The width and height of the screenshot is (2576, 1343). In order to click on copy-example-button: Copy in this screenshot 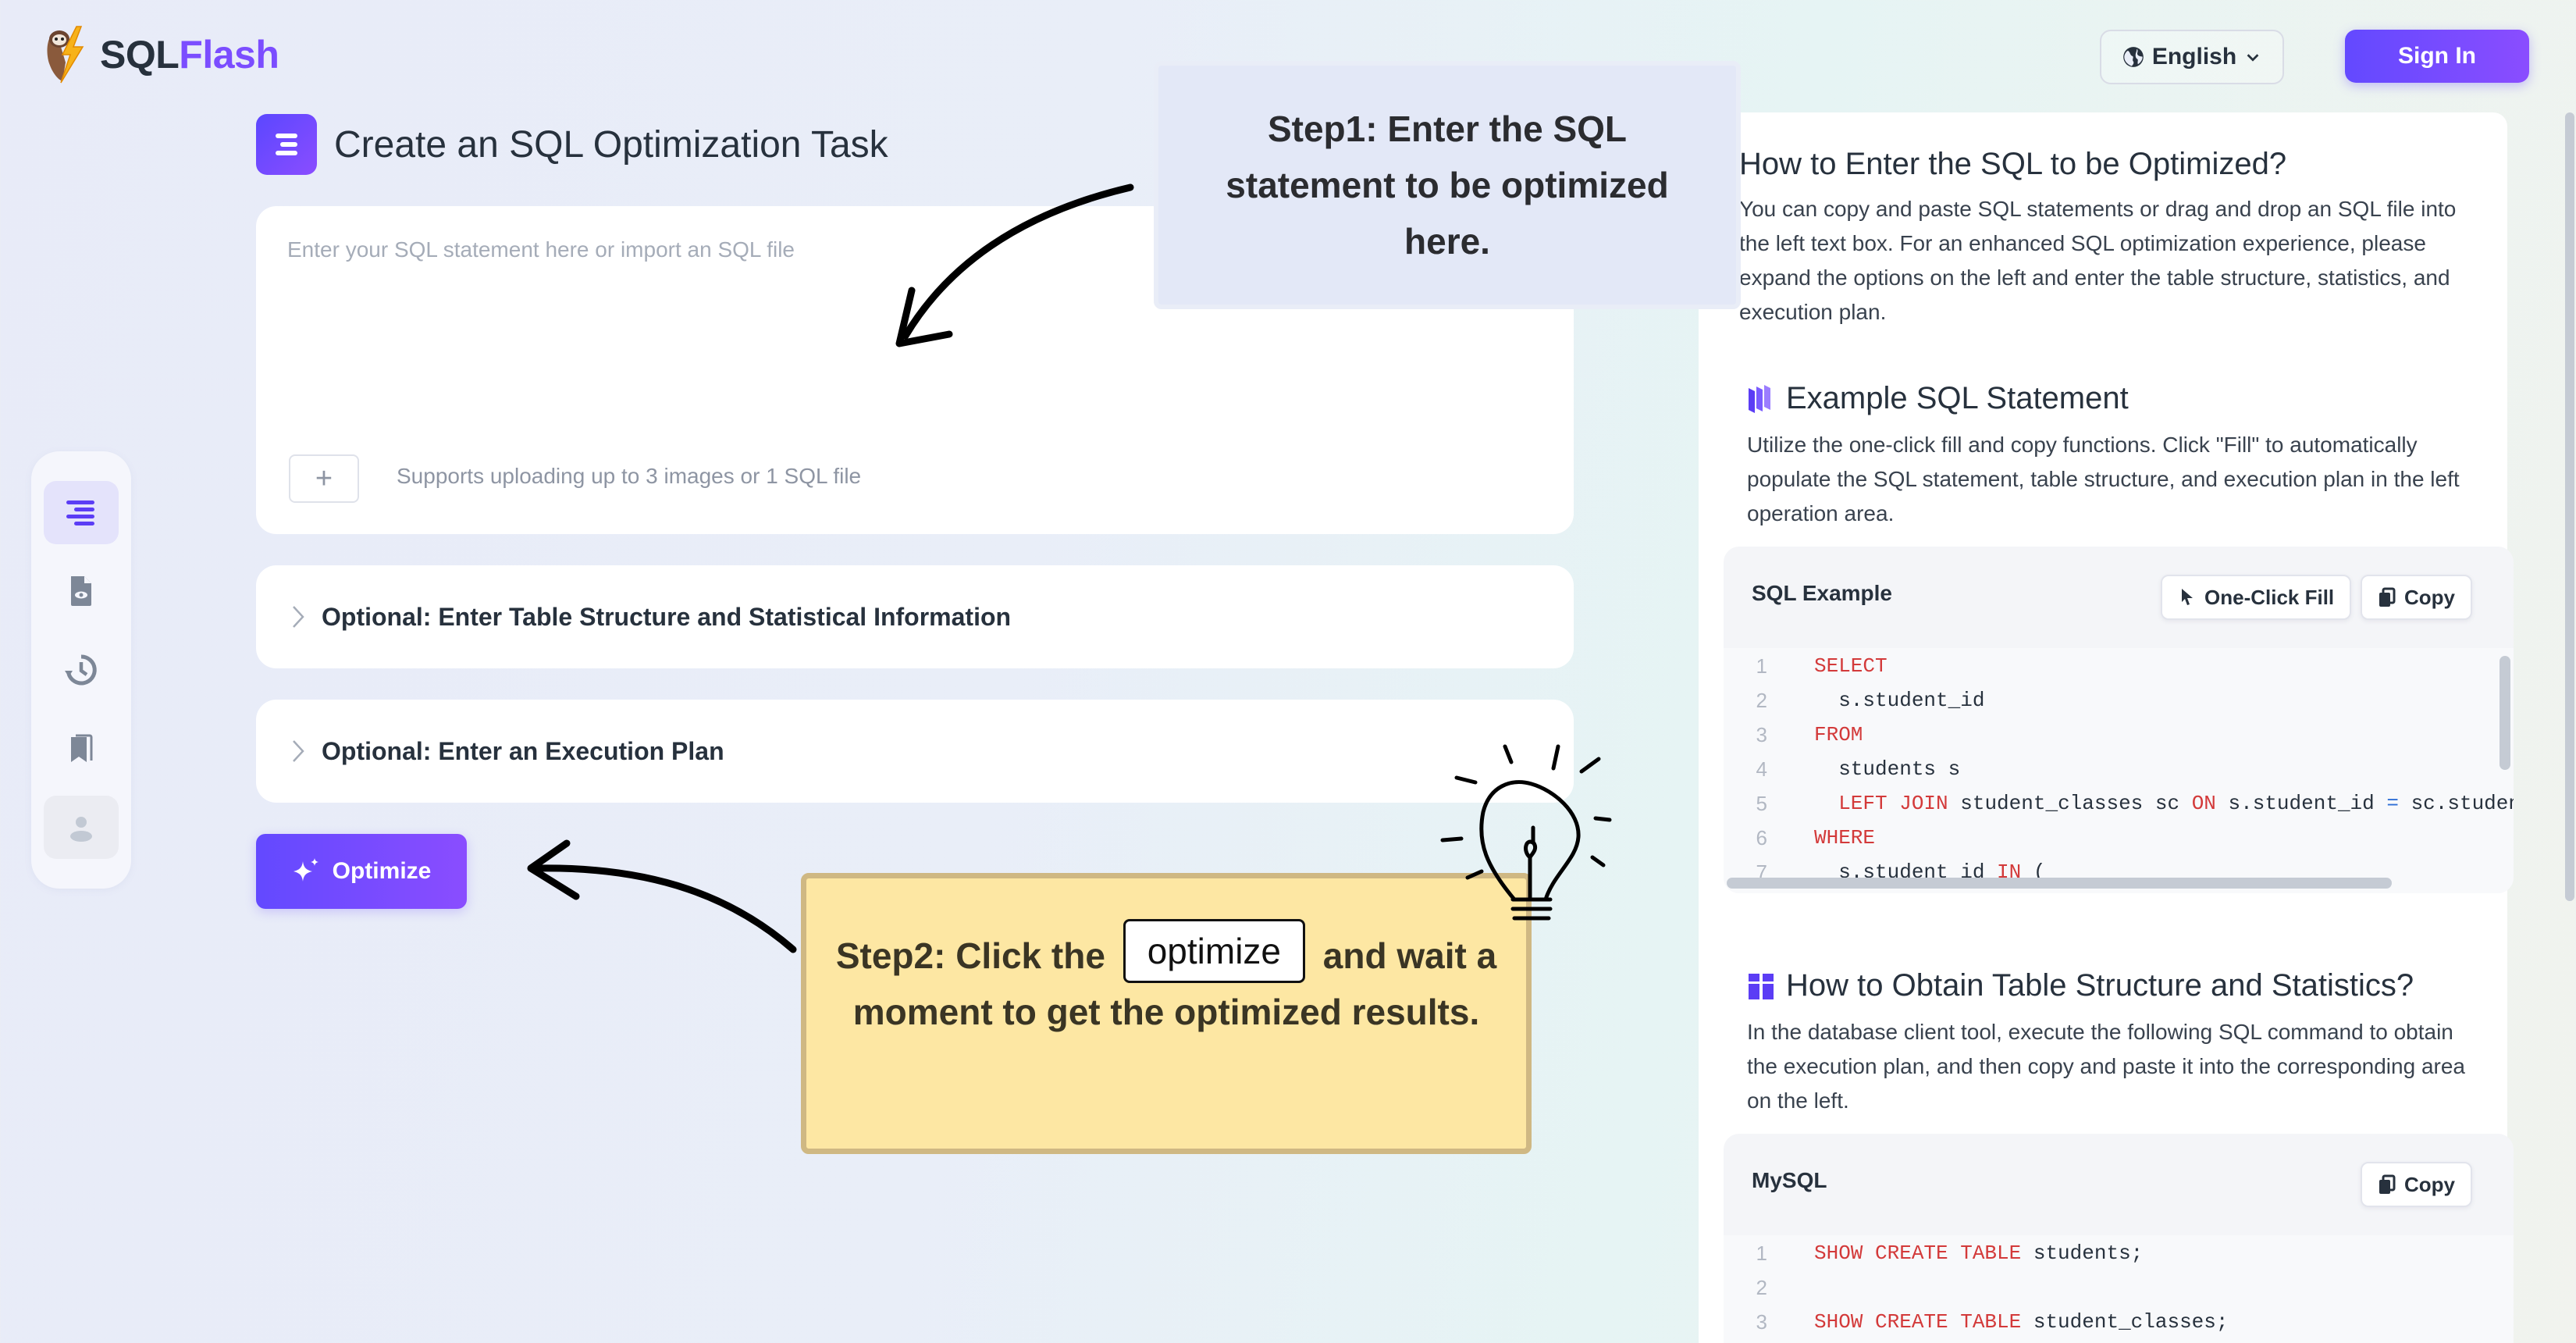, I will do `click(2416, 597)`.